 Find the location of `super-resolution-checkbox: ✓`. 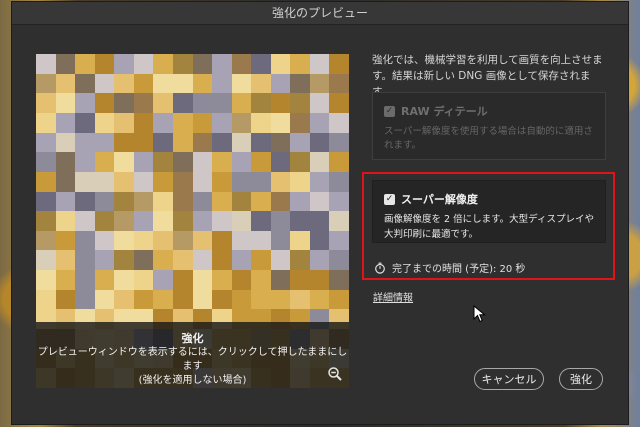

super-resolution-checkbox: ✓ is located at coordinates (389, 199).